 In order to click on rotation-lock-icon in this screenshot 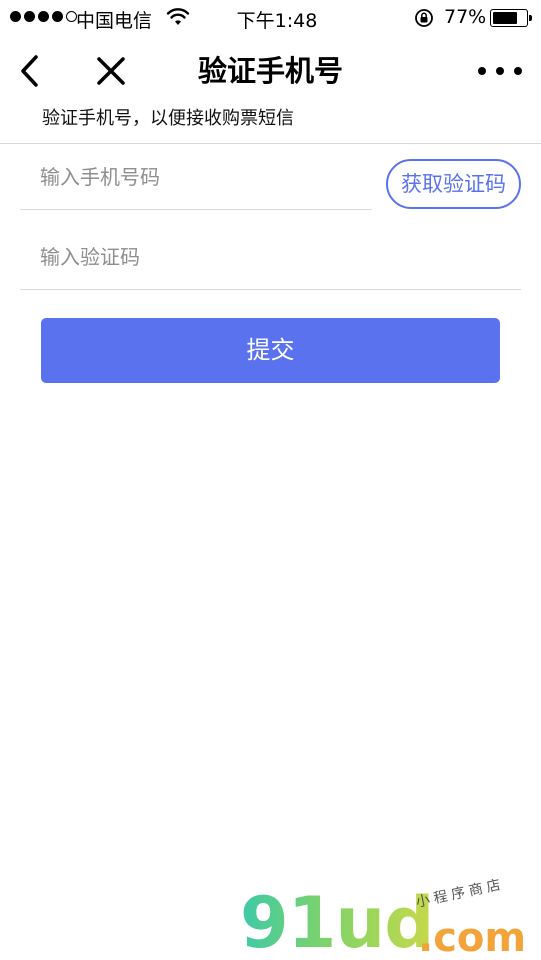, I will do `click(424, 20)`.